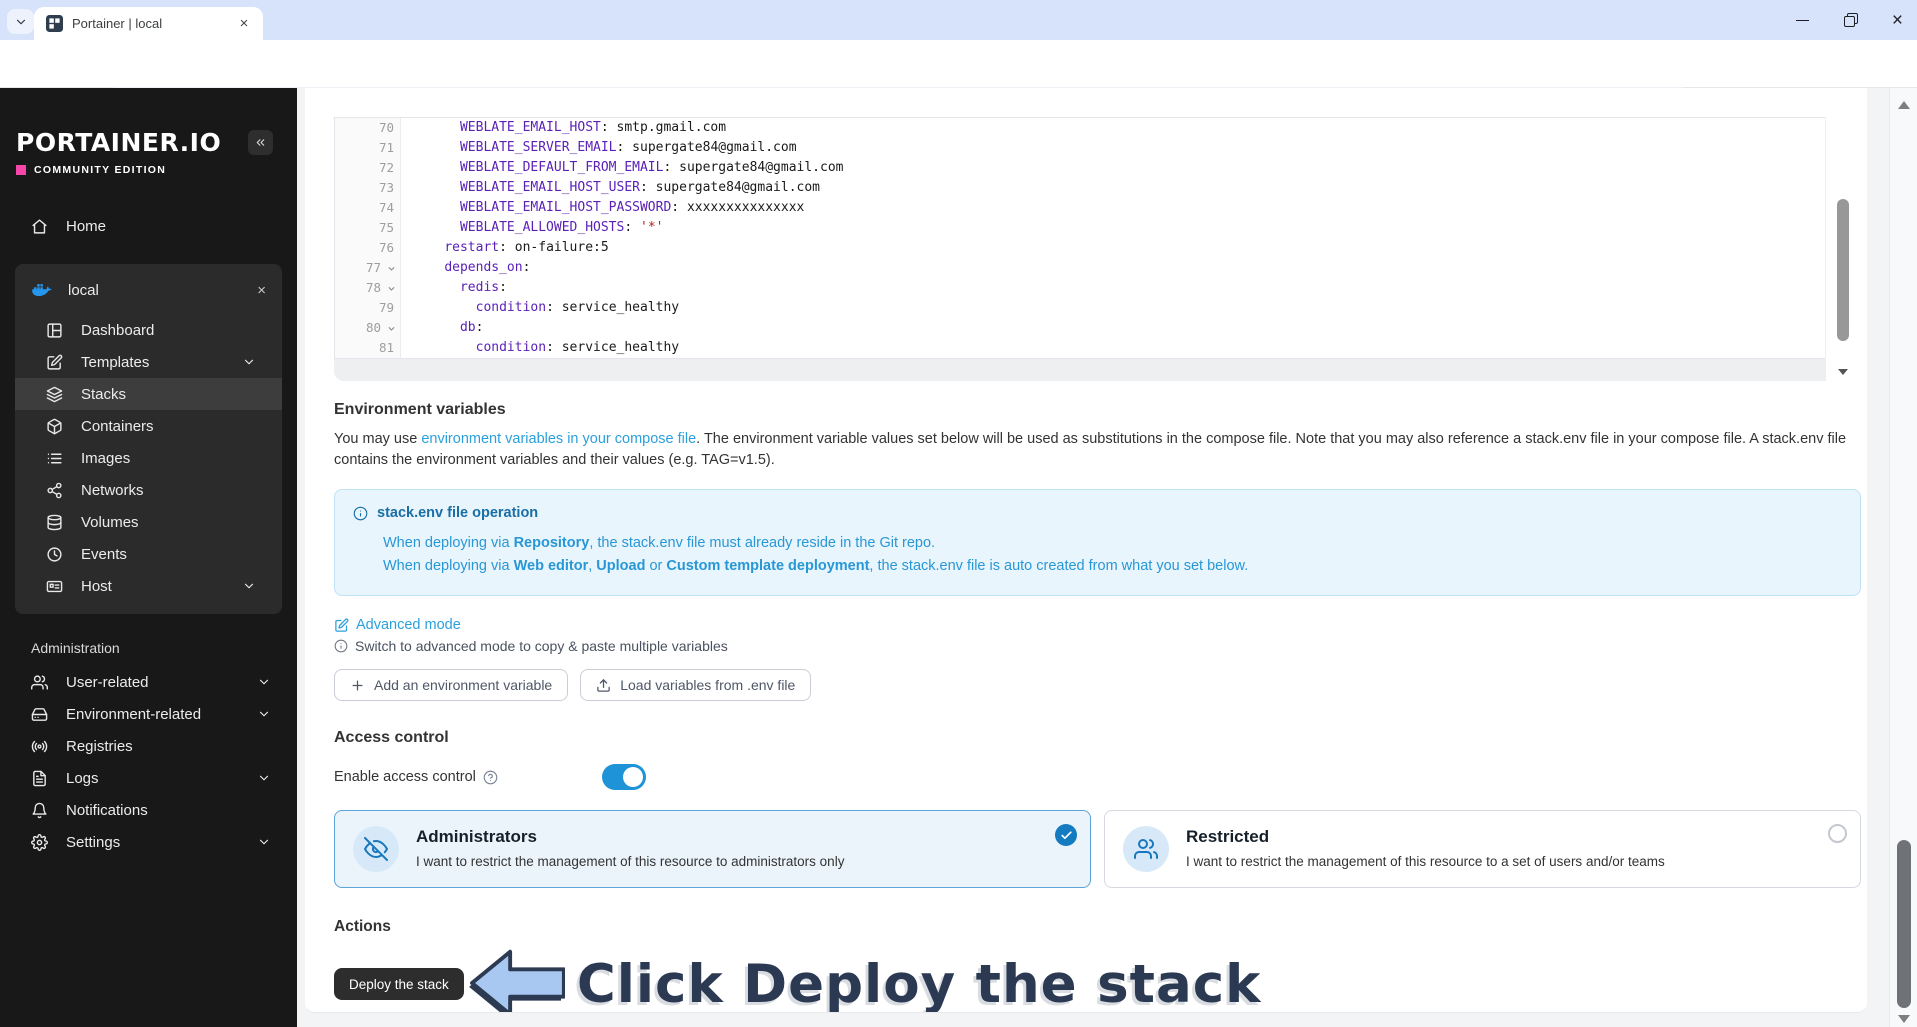 The height and width of the screenshot is (1027, 1917). What do you see at coordinates (405, 777) in the screenshot?
I see `enable-access-control-label: Enable access control` at bounding box center [405, 777].